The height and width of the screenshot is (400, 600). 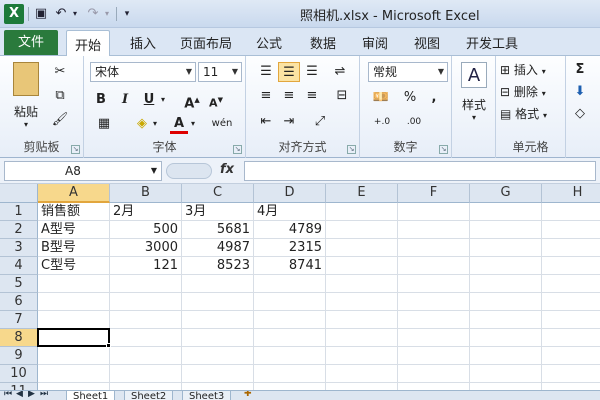 What do you see at coordinates (290, 356) in the screenshot?
I see `cell-D9` at bounding box center [290, 356].